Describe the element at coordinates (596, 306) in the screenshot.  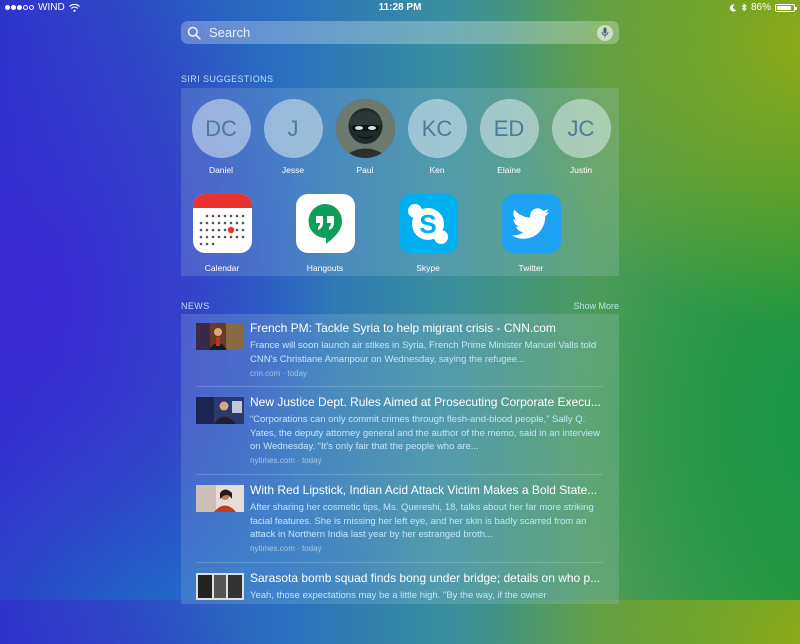
I see `show-more-link: Show More` at that location.